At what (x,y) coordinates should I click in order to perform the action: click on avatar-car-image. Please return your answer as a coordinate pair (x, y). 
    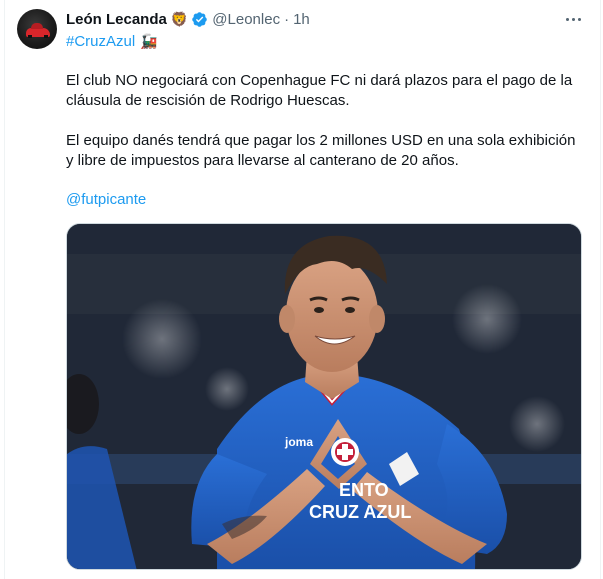
    Looking at the image, I should click on (38, 30).